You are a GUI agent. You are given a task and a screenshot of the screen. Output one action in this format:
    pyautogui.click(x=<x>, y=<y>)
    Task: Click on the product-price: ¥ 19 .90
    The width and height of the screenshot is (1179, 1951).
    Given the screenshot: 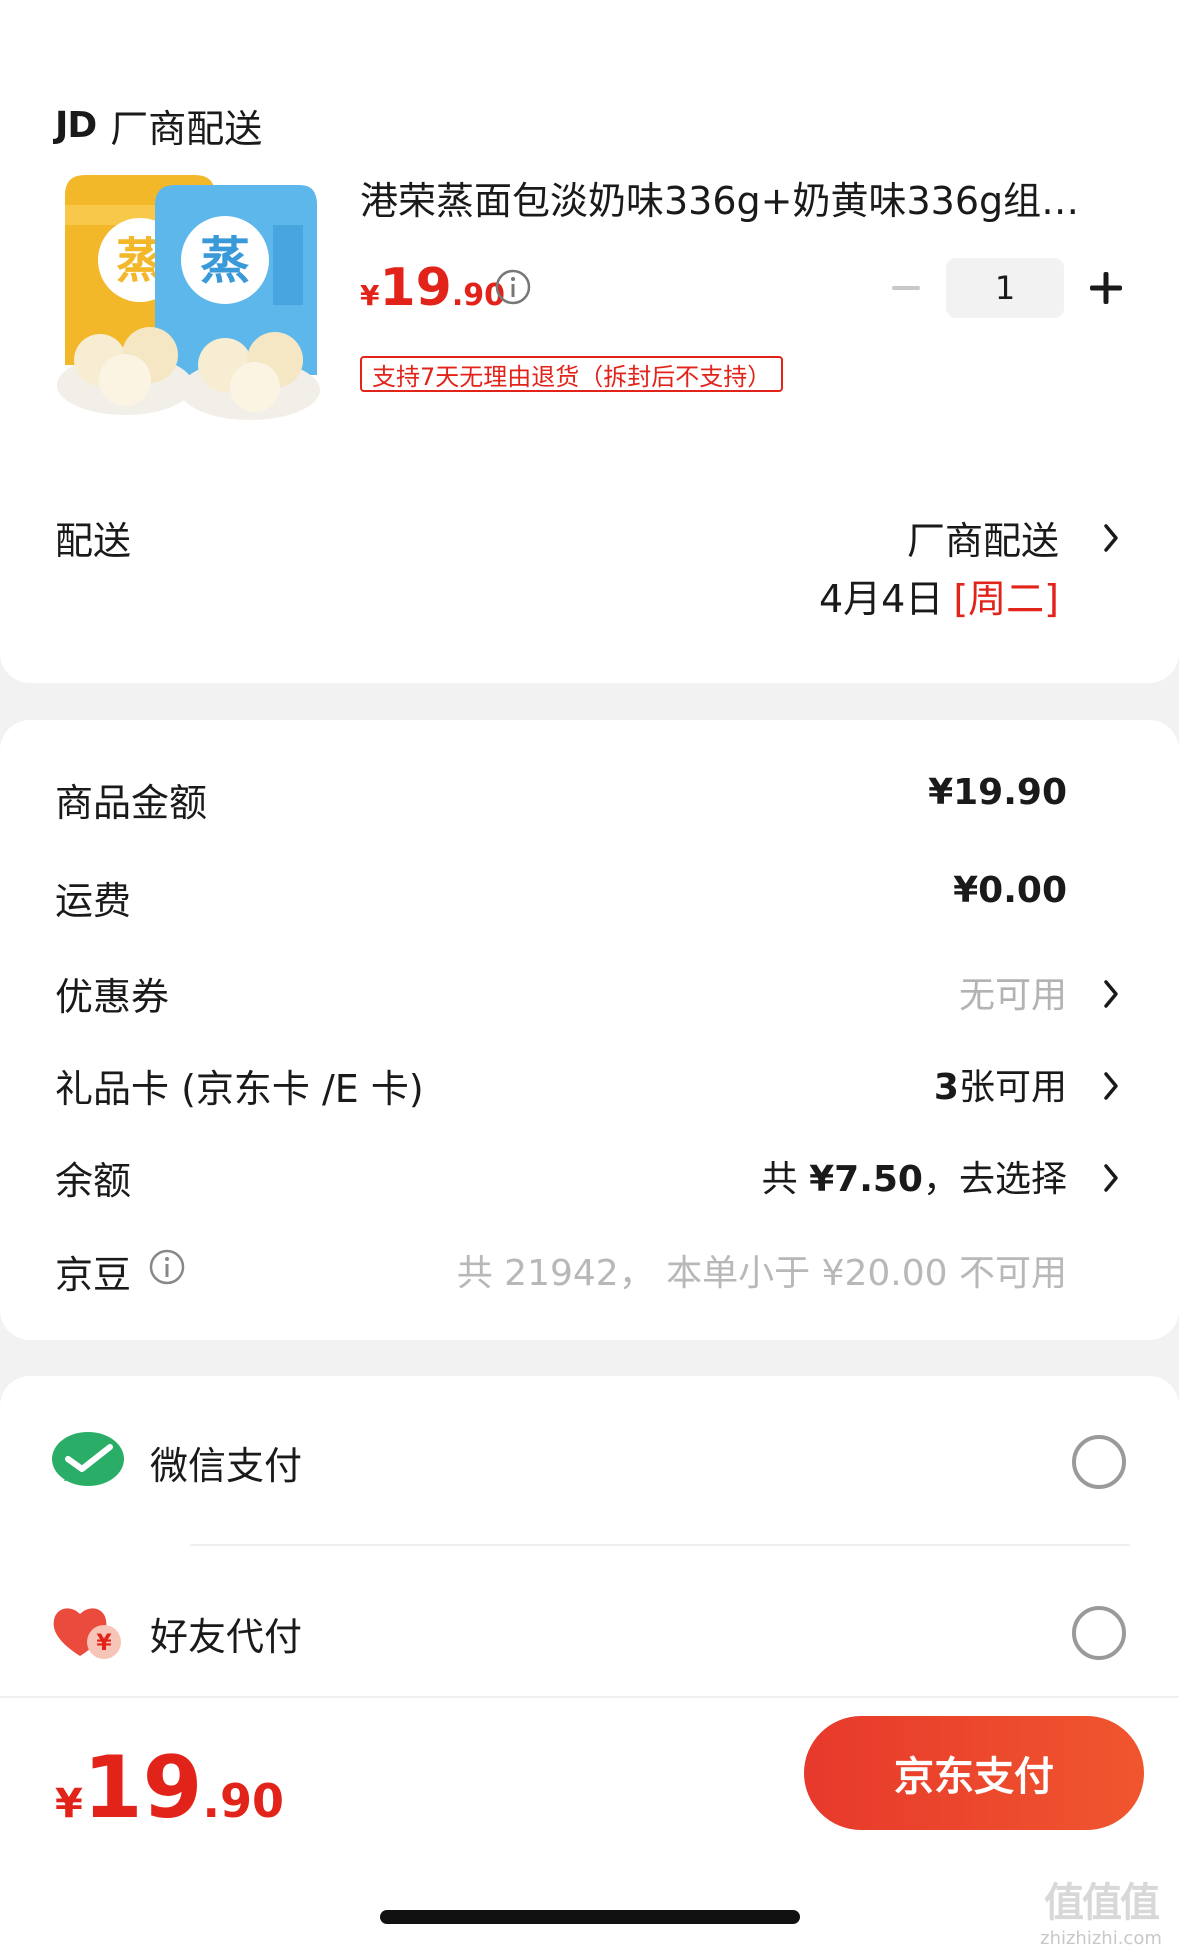 What is the action you would take?
    pyautogui.click(x=432, y=288)
    